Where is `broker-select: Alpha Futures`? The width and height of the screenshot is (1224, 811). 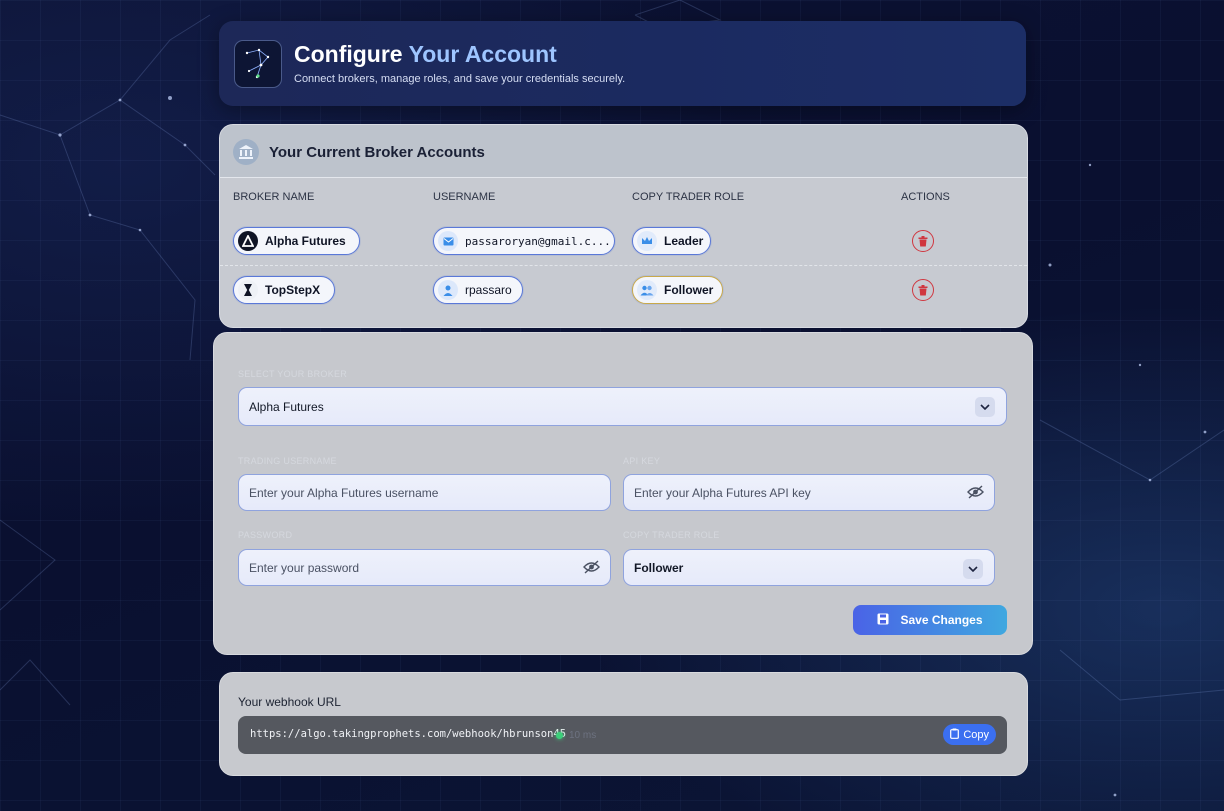
broker-select: Alpha Futures is located at coordinates (622, 406).